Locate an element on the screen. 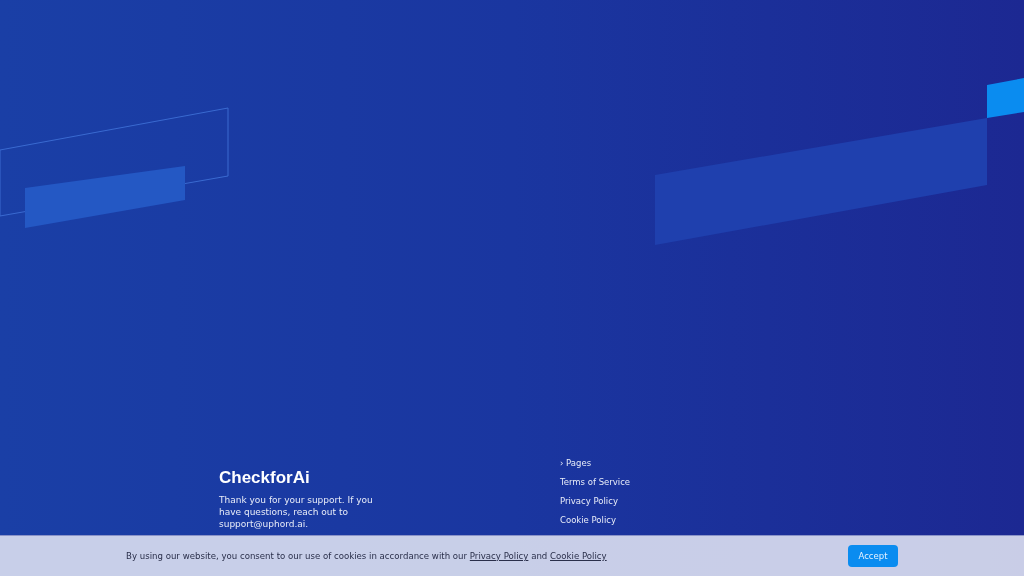 This screenshot has width=1024, height=576. footer-link: Cookie Policy is located at coordinates (595, 520).